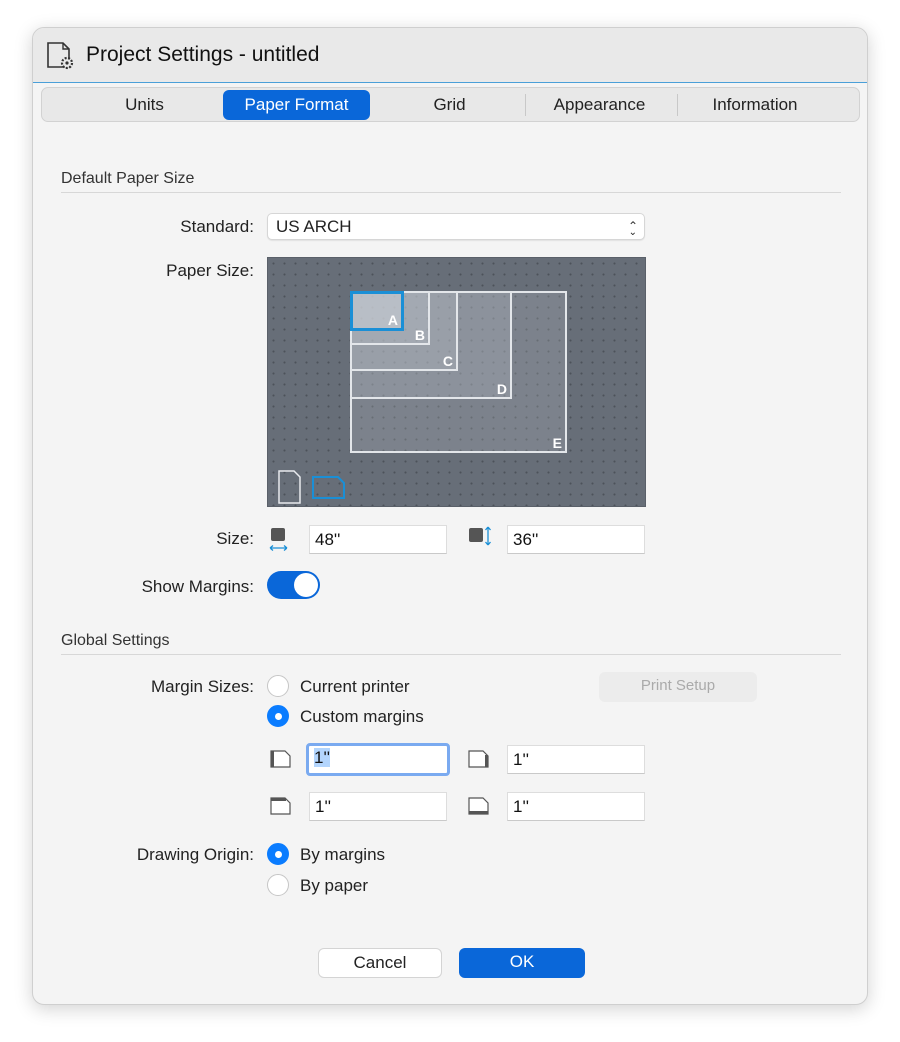 This screenshot has height=1042, width=900. I want to click on tab-units: Units, so click(144, 105).